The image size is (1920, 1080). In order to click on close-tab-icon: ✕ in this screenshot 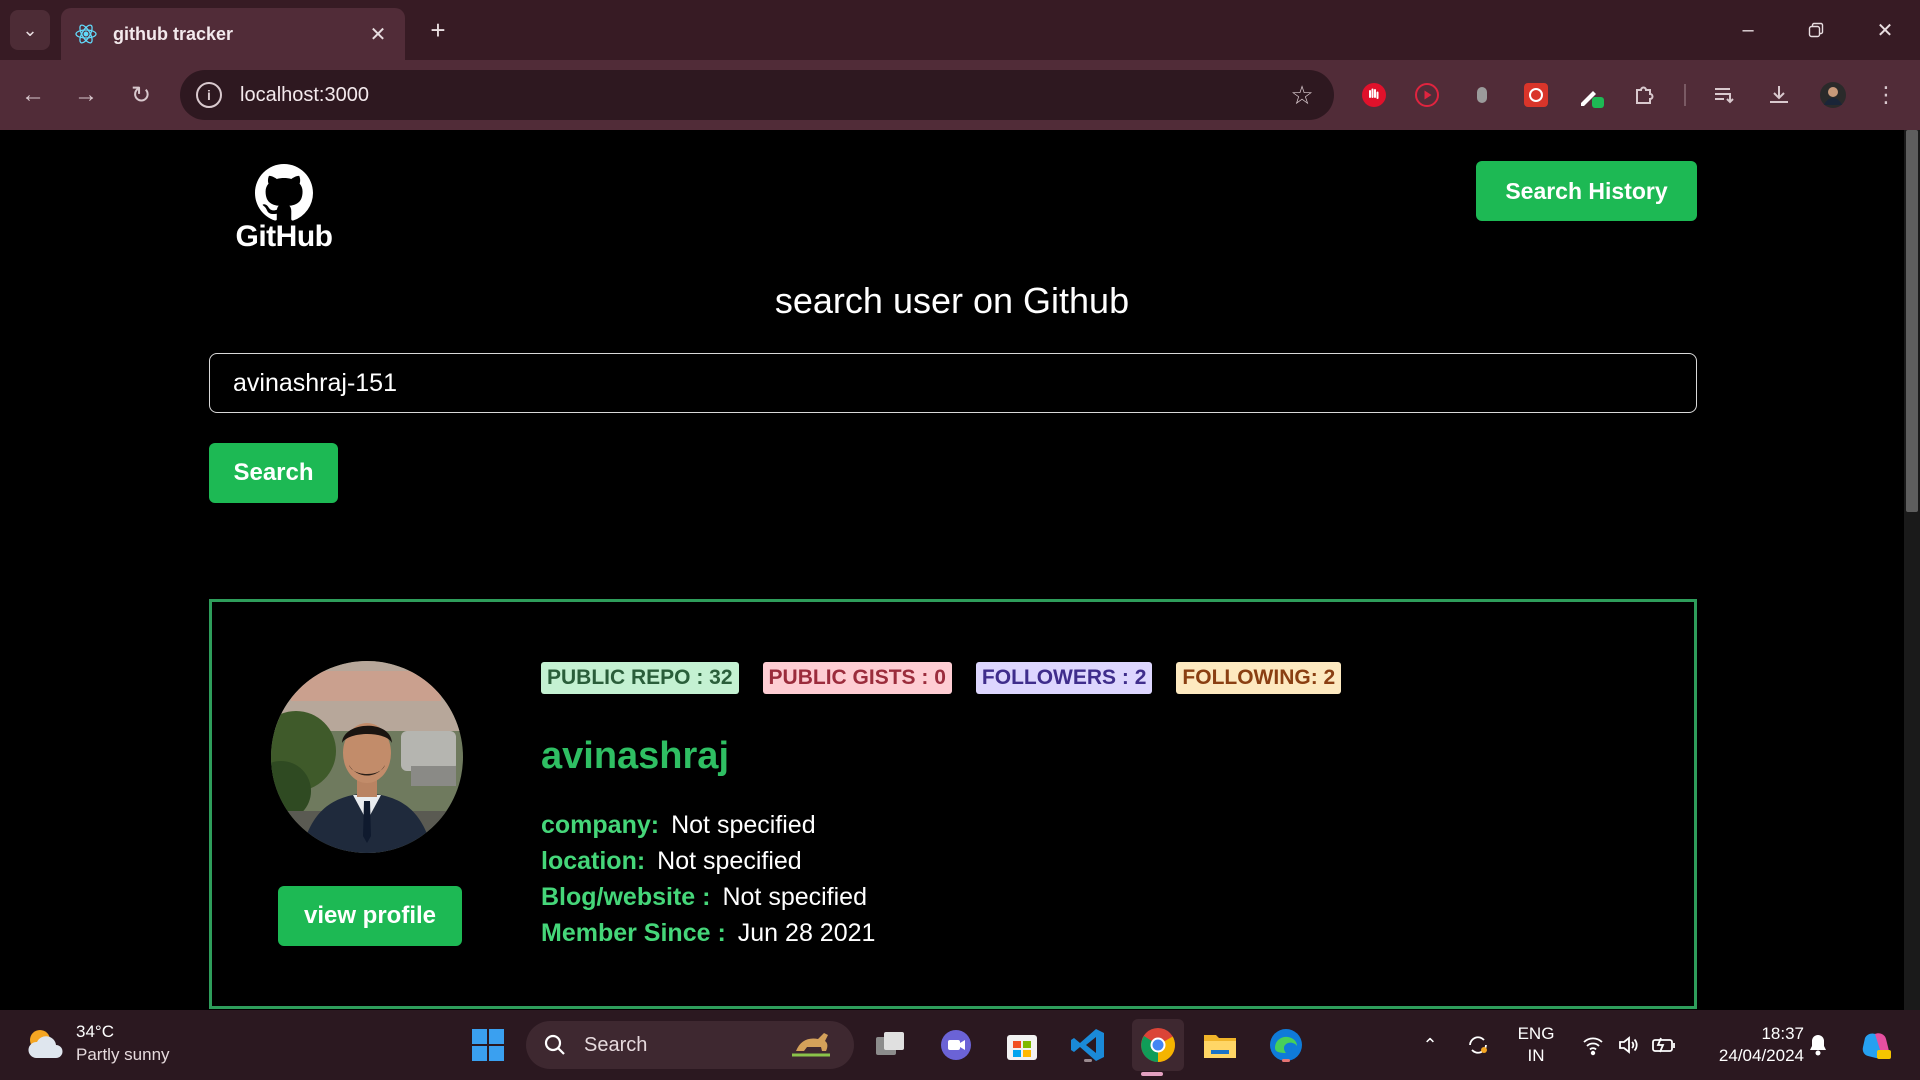, I will do `click(378, 34)`.